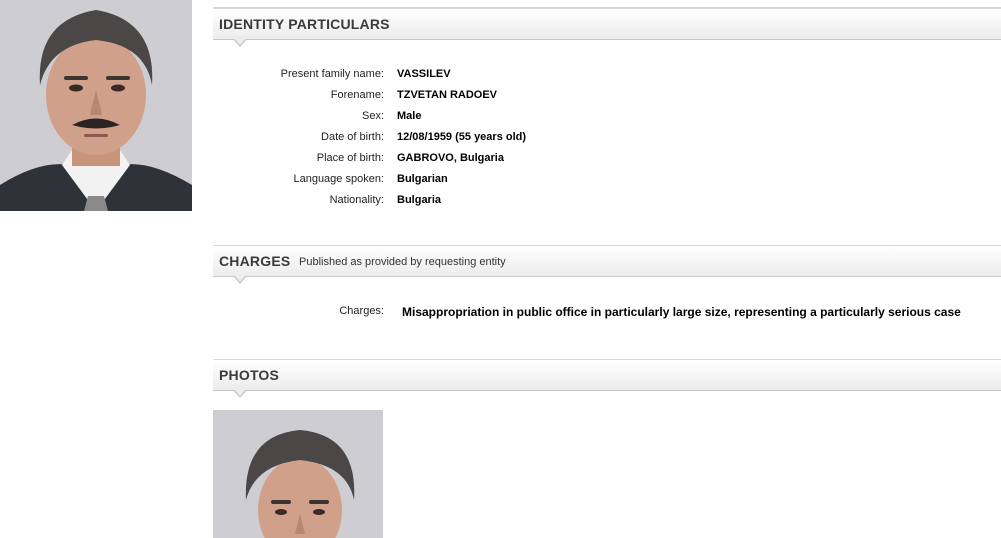 The height and width of the screenshot is (538, 1001). Describe the element at coordinates (422, 179) in the screenshot. I see `field-value: Bulgarian` at that location.